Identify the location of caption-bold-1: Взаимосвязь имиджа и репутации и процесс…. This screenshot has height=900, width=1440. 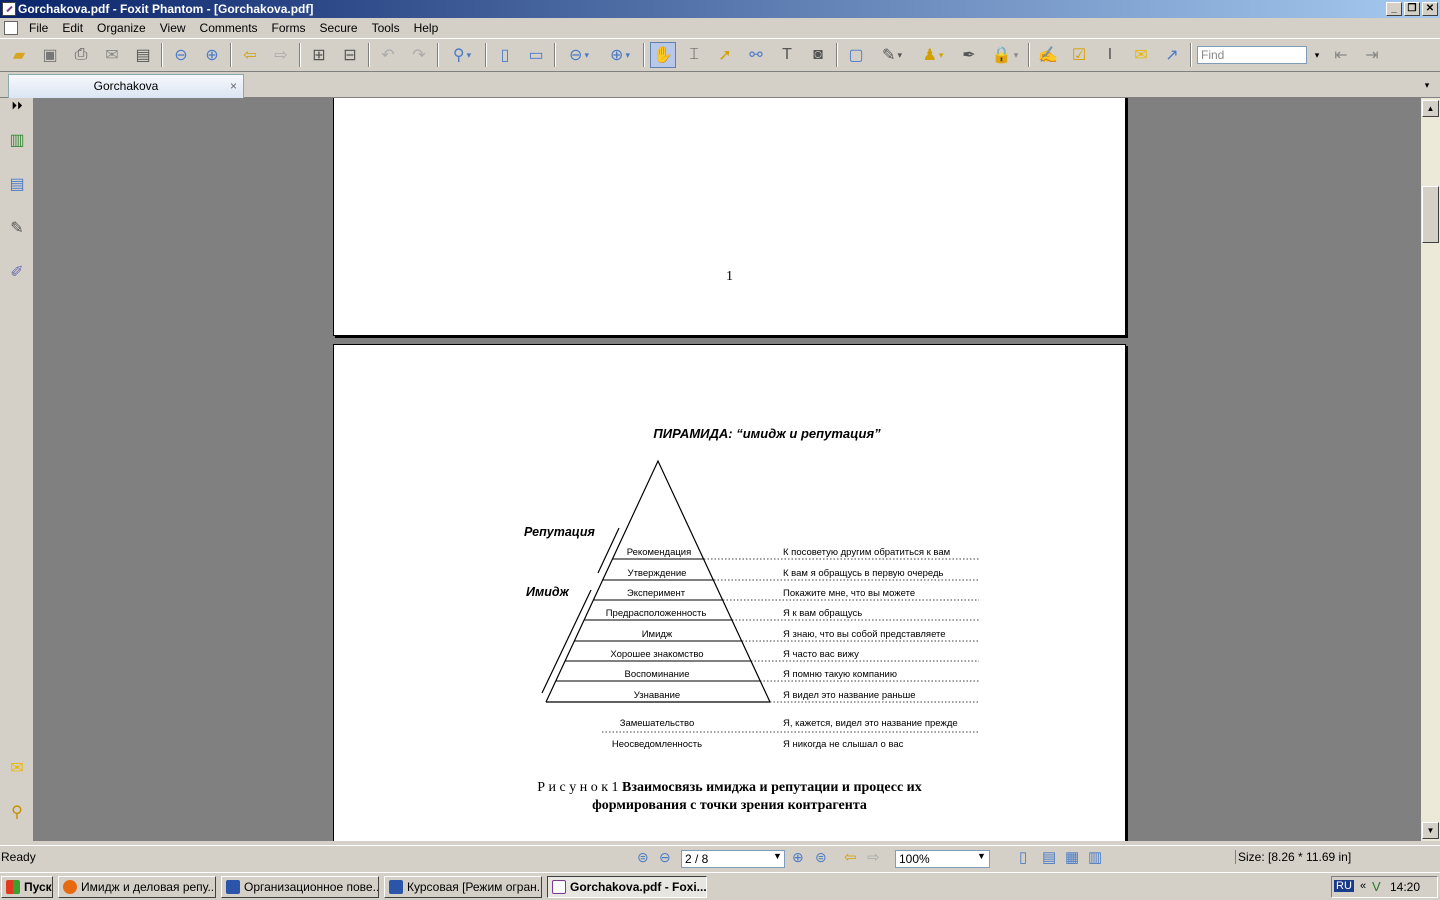
(772, 787).